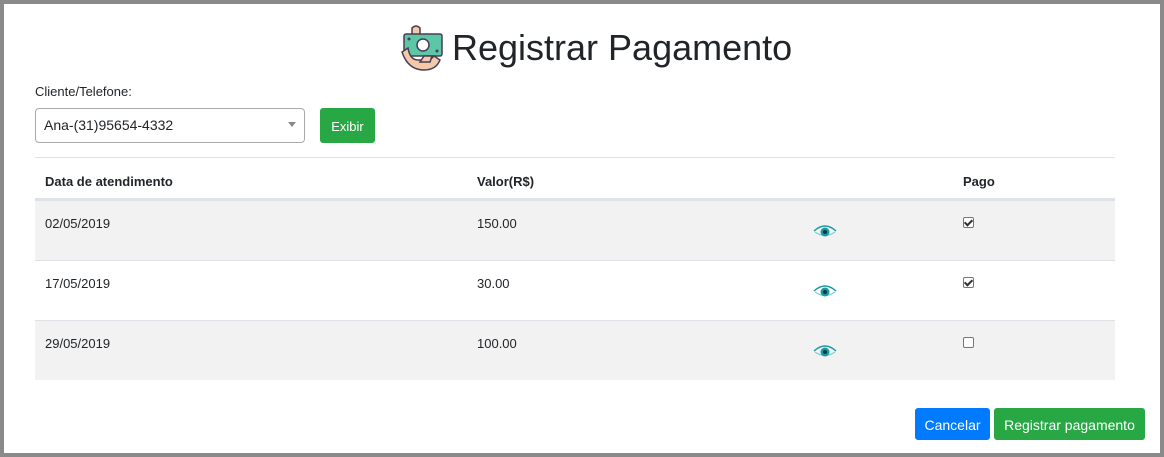 The width and height of the screenshot is (1164, 457). I want to click on money-hand-icon, so click(422, 48).